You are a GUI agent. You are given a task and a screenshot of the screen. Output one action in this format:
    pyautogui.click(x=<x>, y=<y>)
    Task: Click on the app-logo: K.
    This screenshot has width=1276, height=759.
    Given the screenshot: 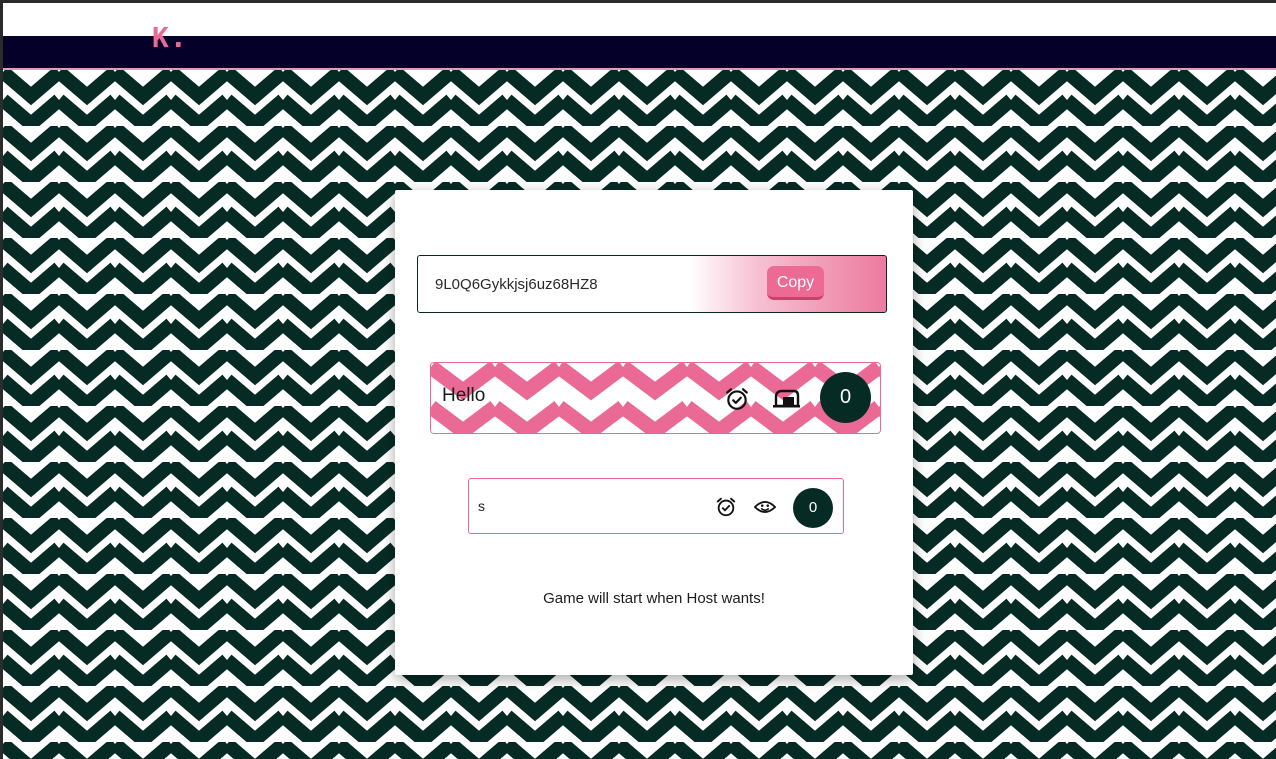 What is the action you would take?
    pyautogui.click(x=170, y=38)
    